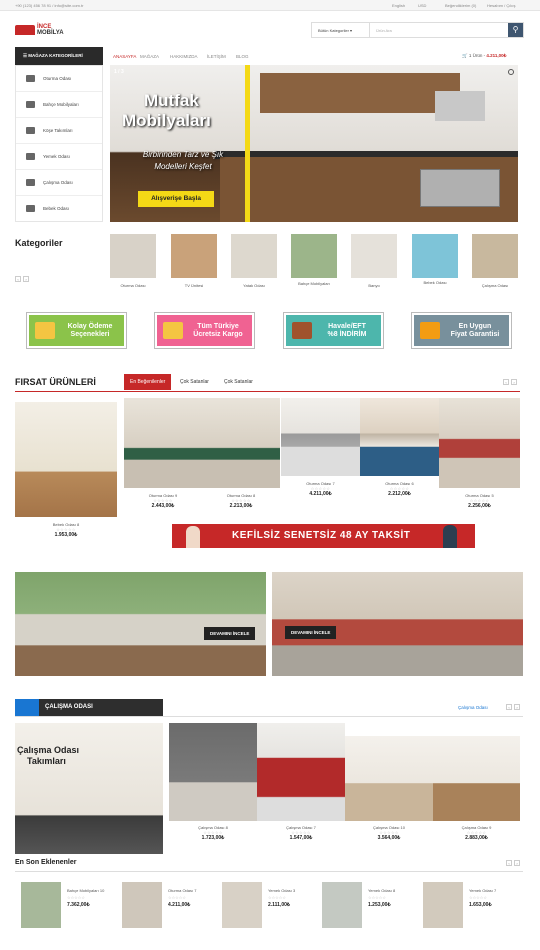  What do you see at coordinates (397, 624) in the screenshot?
I see `promo-living: DEVAMINI İNCELE` at bounding box center [397, 624].